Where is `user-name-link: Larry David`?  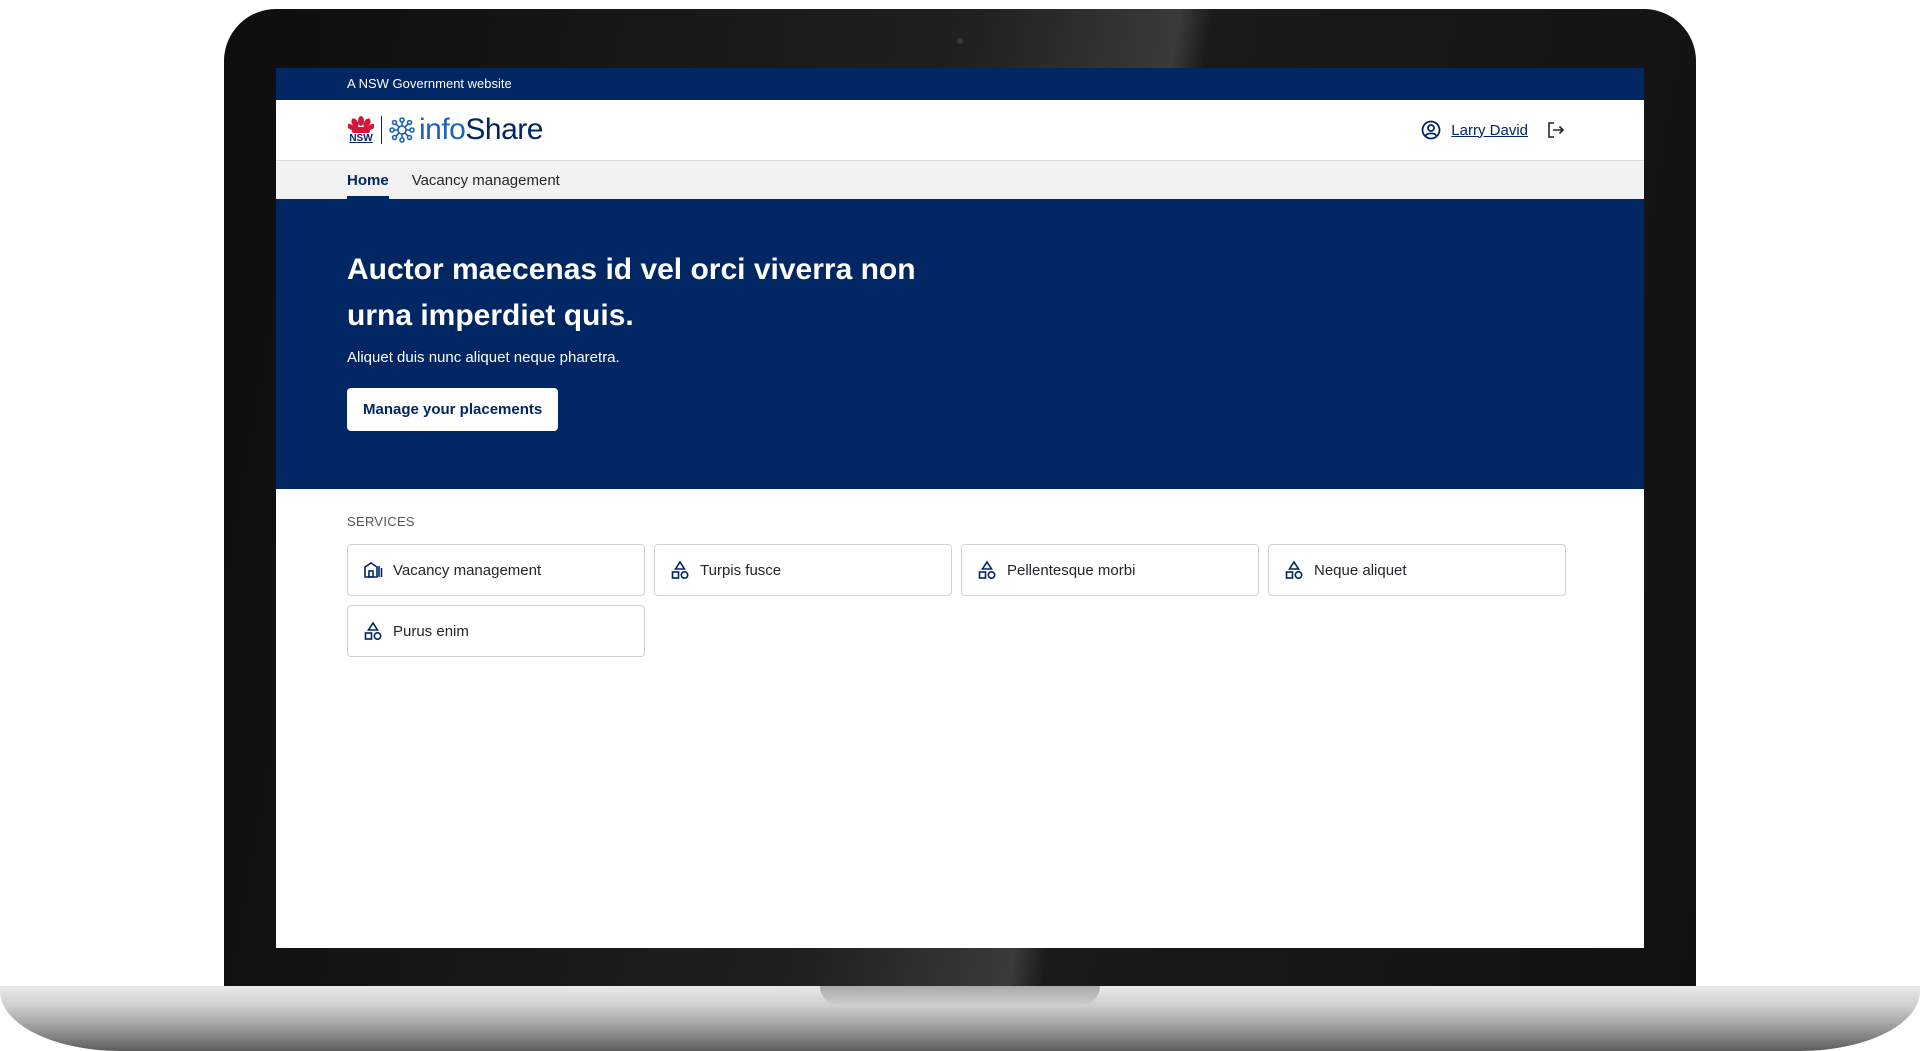
user-name-link: Larry David is located at coordinates (1489, 130).